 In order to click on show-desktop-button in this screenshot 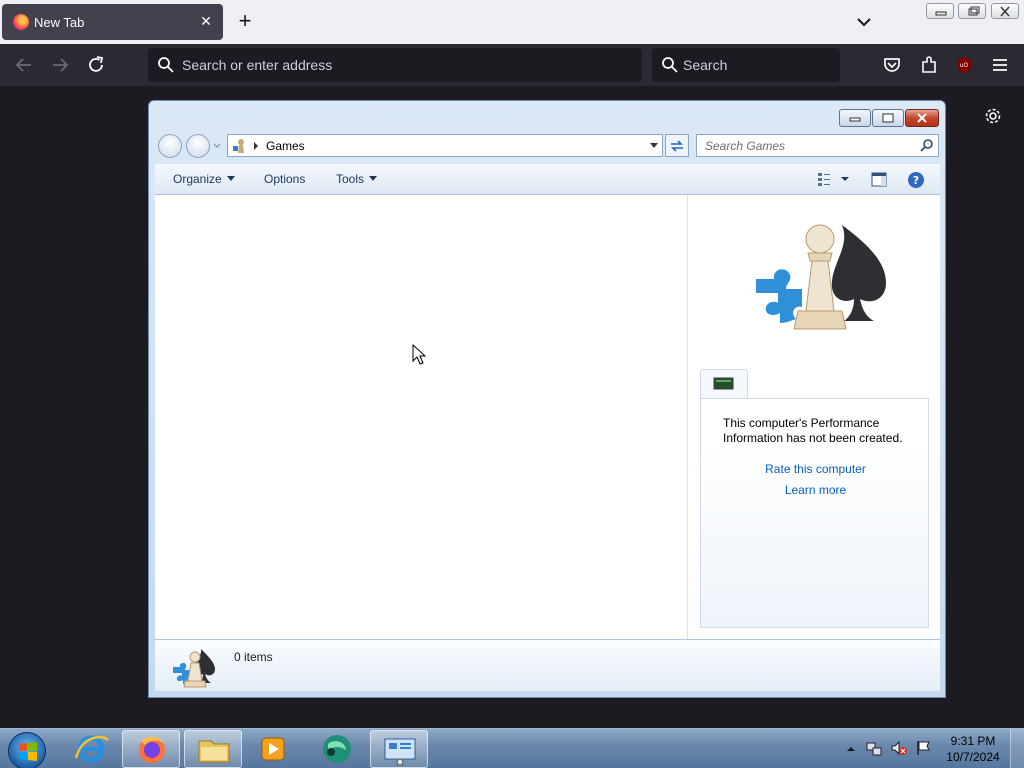, I will do `click(1017, 748)`.